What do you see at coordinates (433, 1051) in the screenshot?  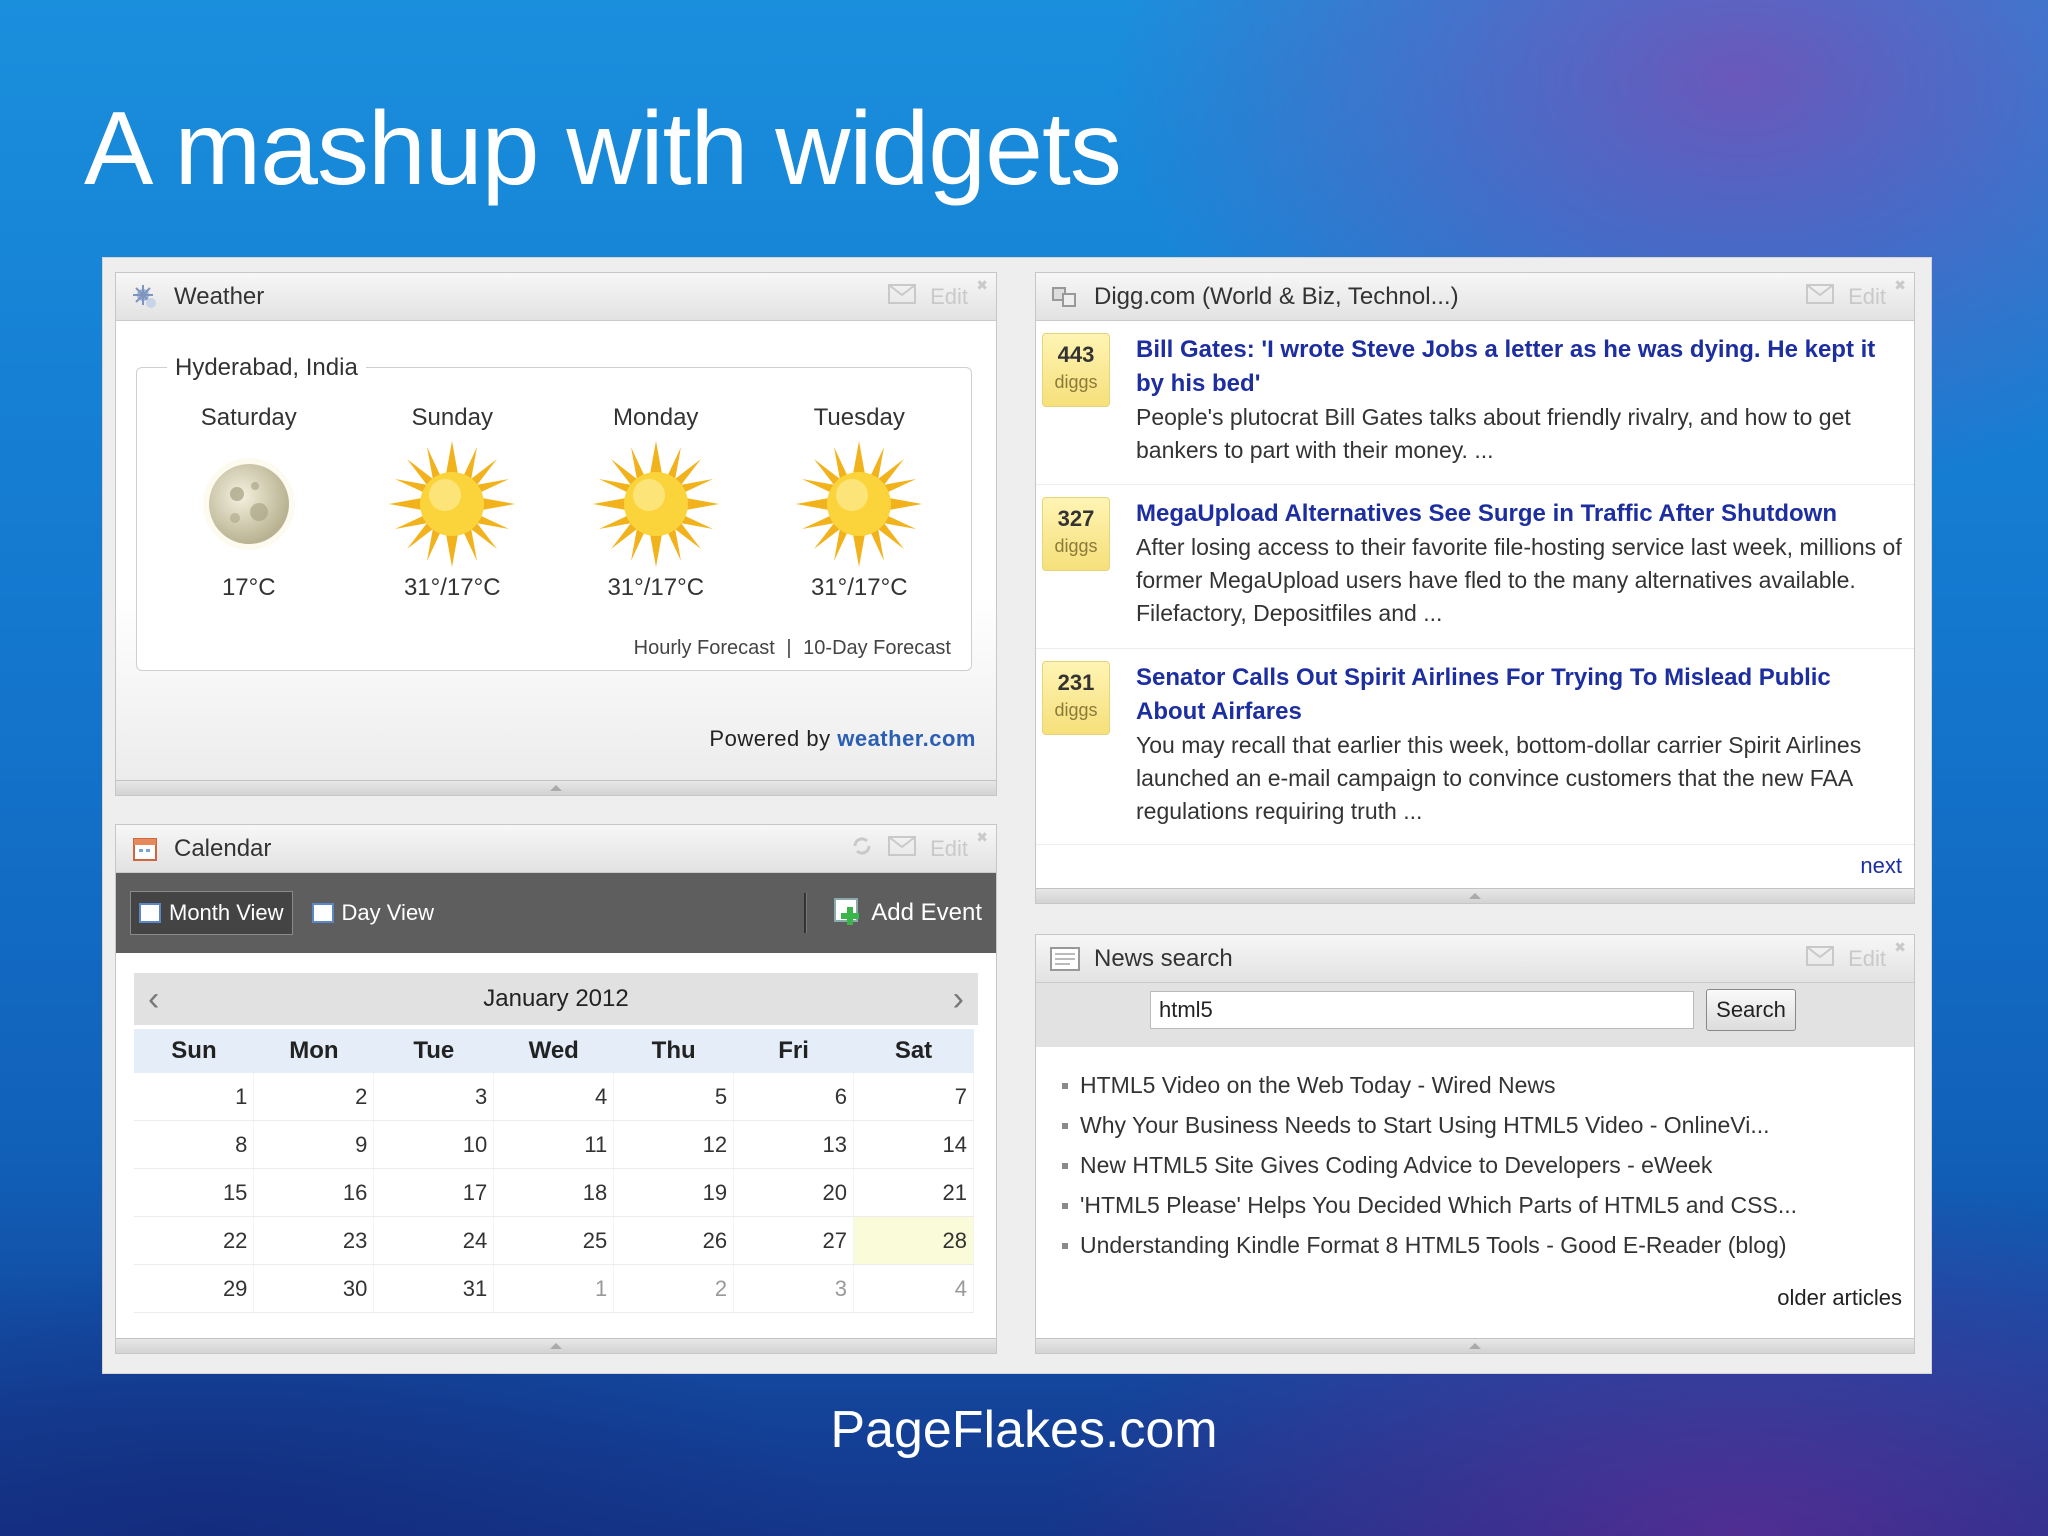 I see `weekday-header: Tue` at bounding box center [433, 1051].